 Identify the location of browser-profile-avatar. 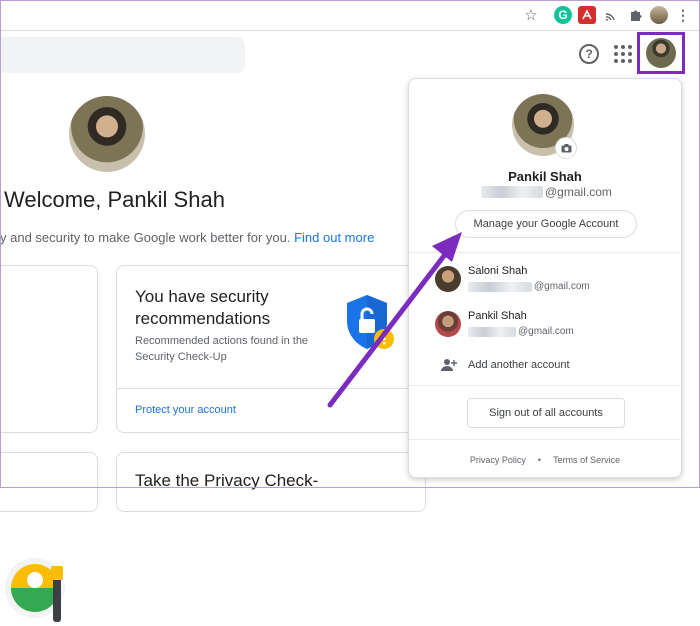
(659, 15).